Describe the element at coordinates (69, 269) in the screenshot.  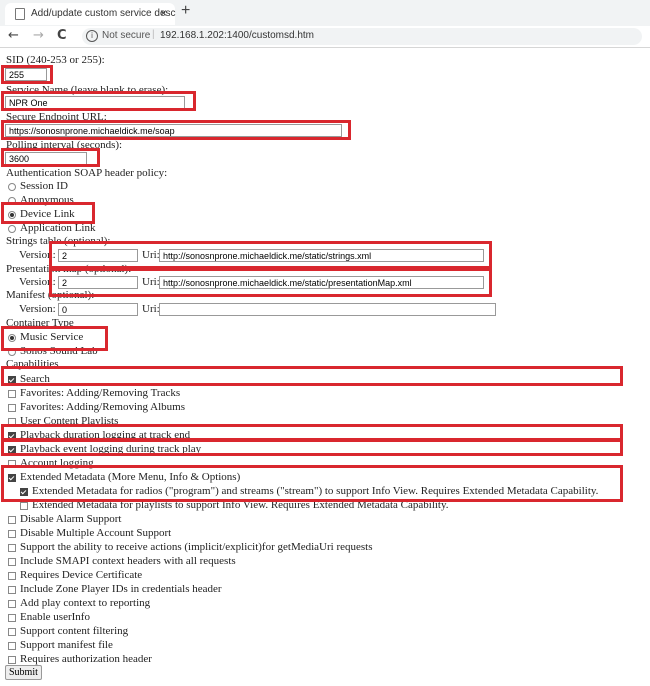
I see `presentation-map-label: Presentation map (optional):` at that location.